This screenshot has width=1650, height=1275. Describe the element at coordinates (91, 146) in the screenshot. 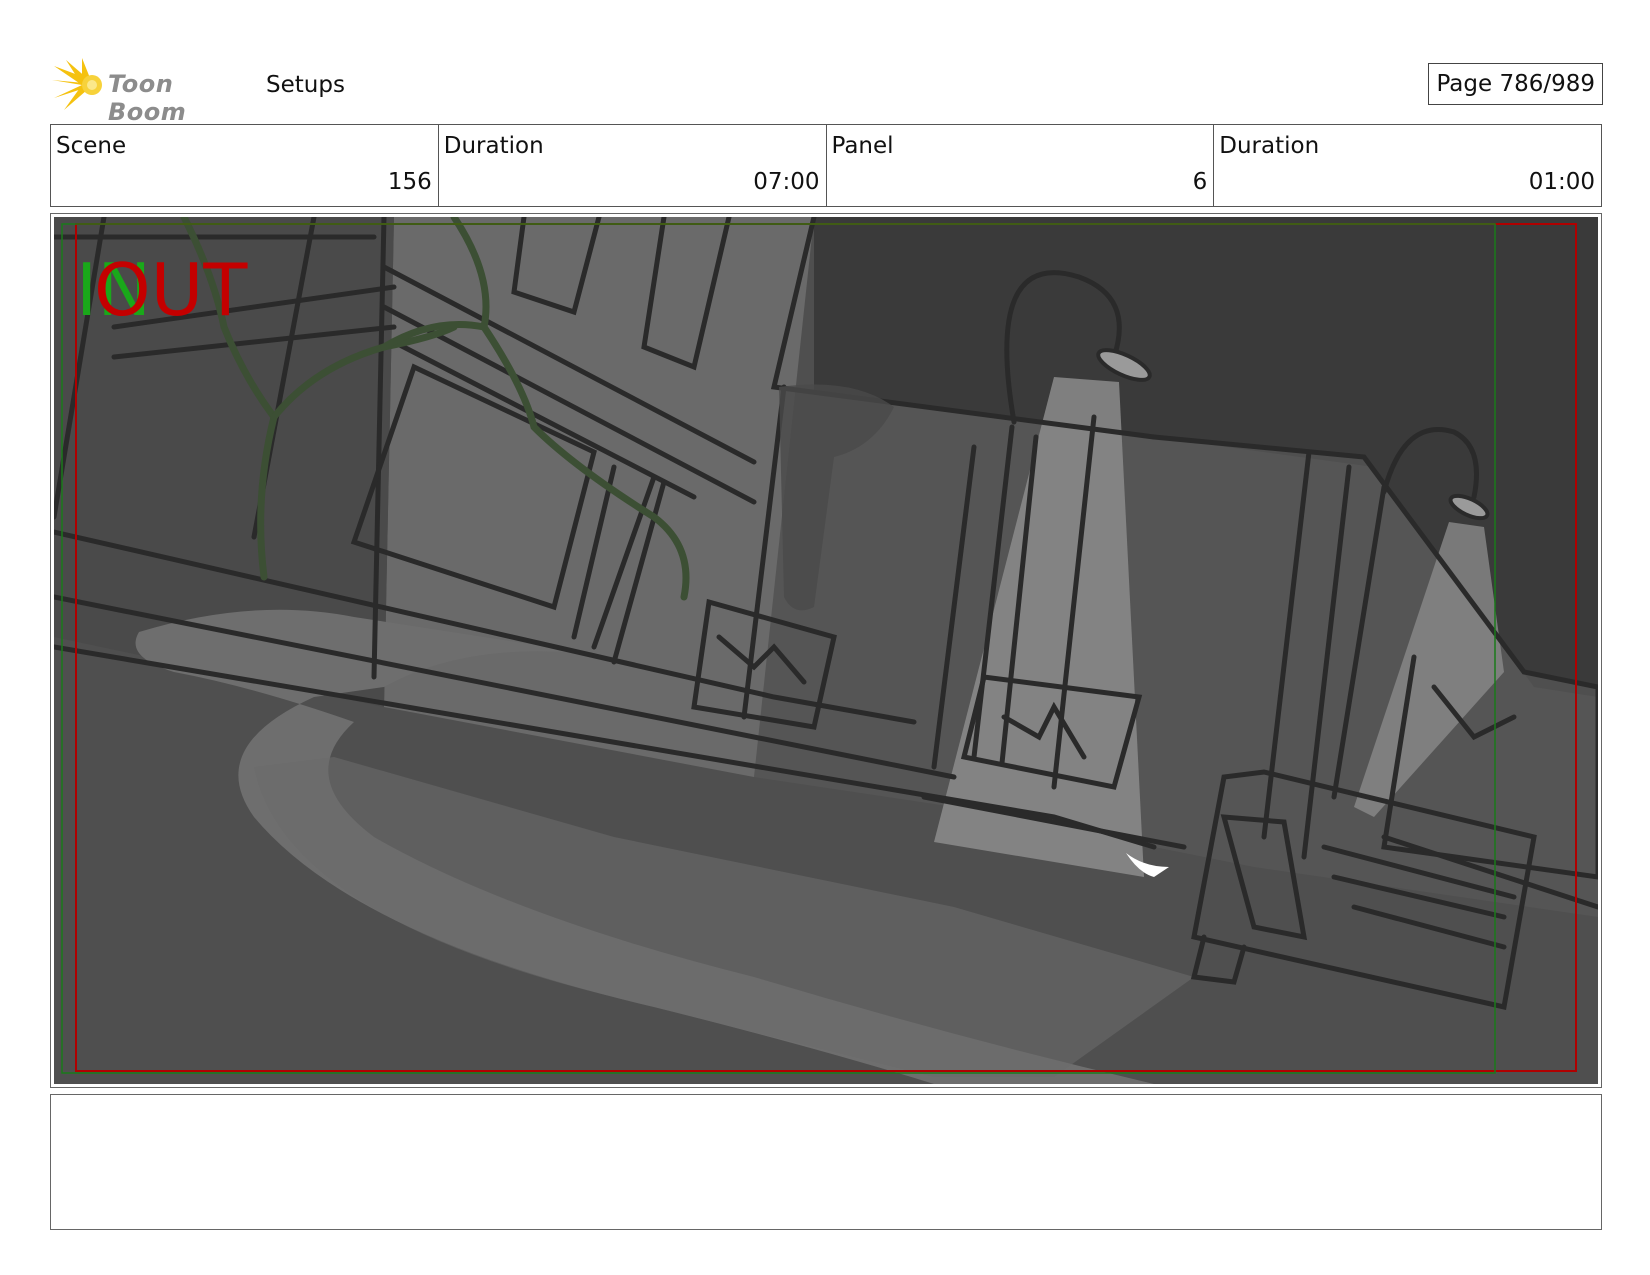

I see `scene-label: Scene` at that location.